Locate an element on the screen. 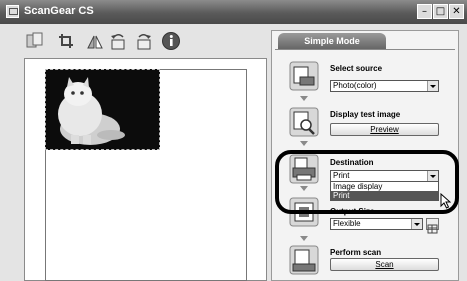 The image size is (467, 281). thumbnail-icon is located at coordinates (34, 40).